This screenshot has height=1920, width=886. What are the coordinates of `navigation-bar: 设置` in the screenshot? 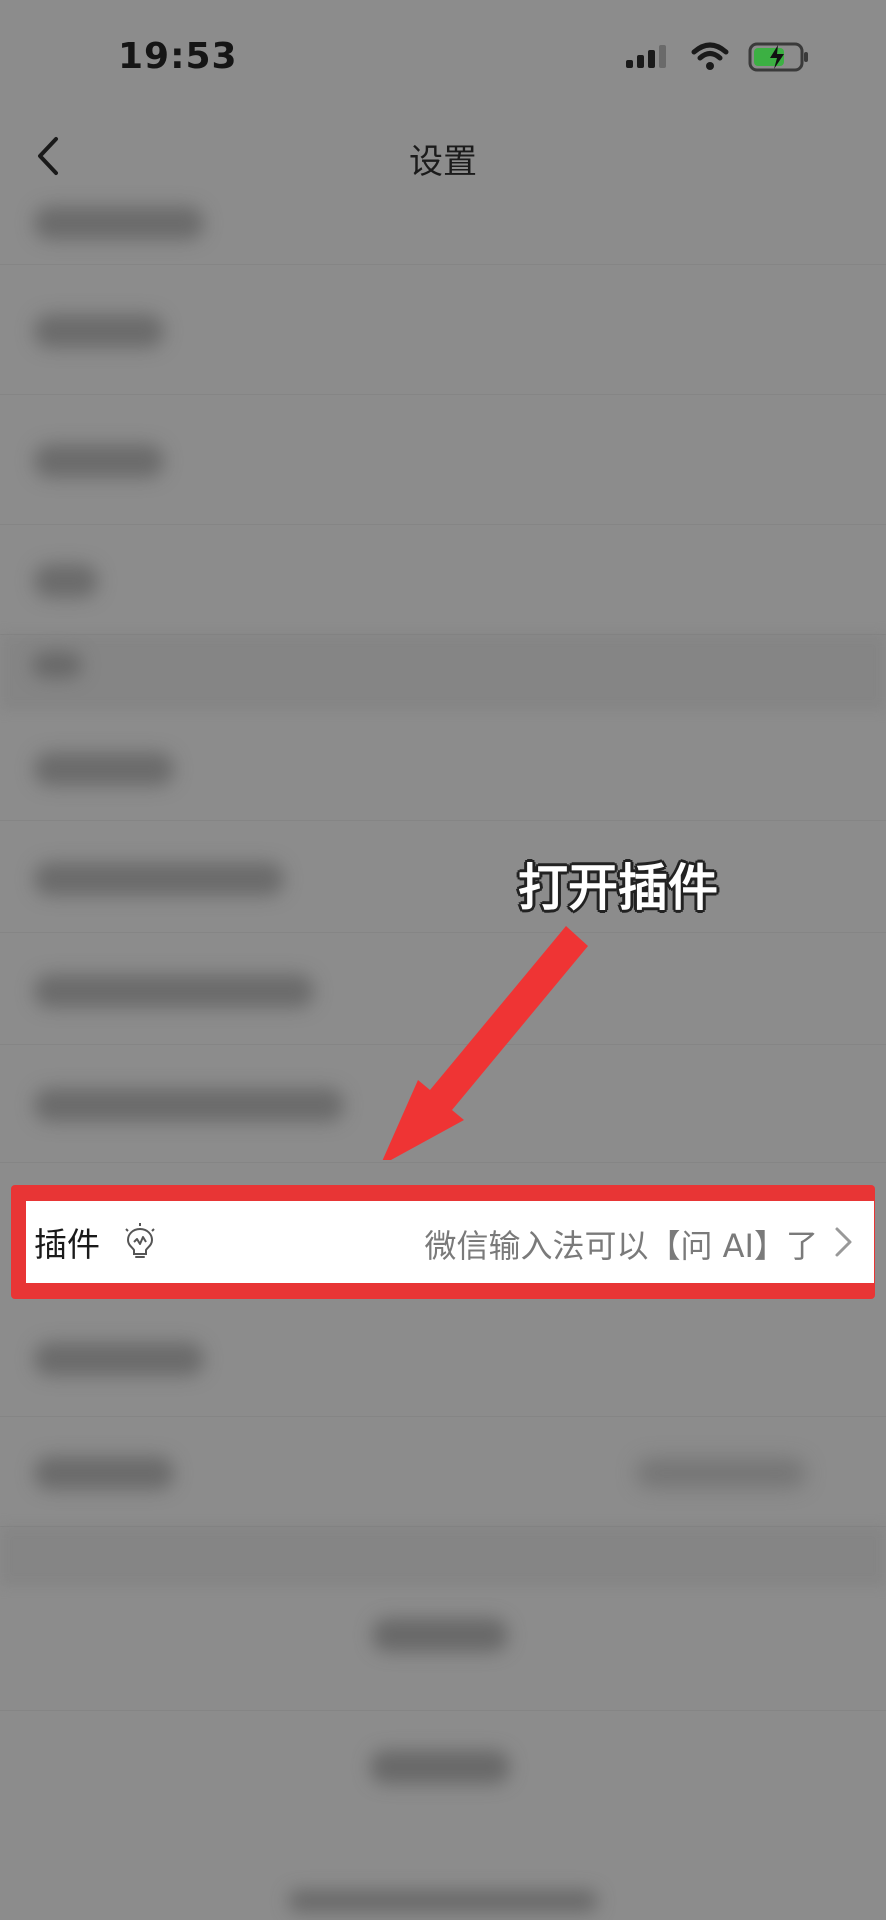 It's located at (443, 156).